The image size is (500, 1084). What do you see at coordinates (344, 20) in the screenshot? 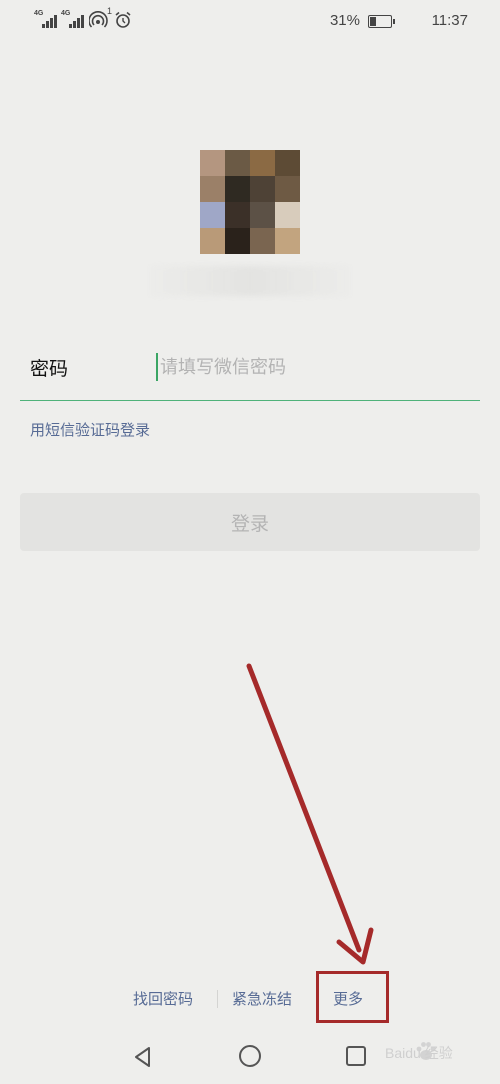
I see `battery-percent: 31%` at bounding box center [344, 20].